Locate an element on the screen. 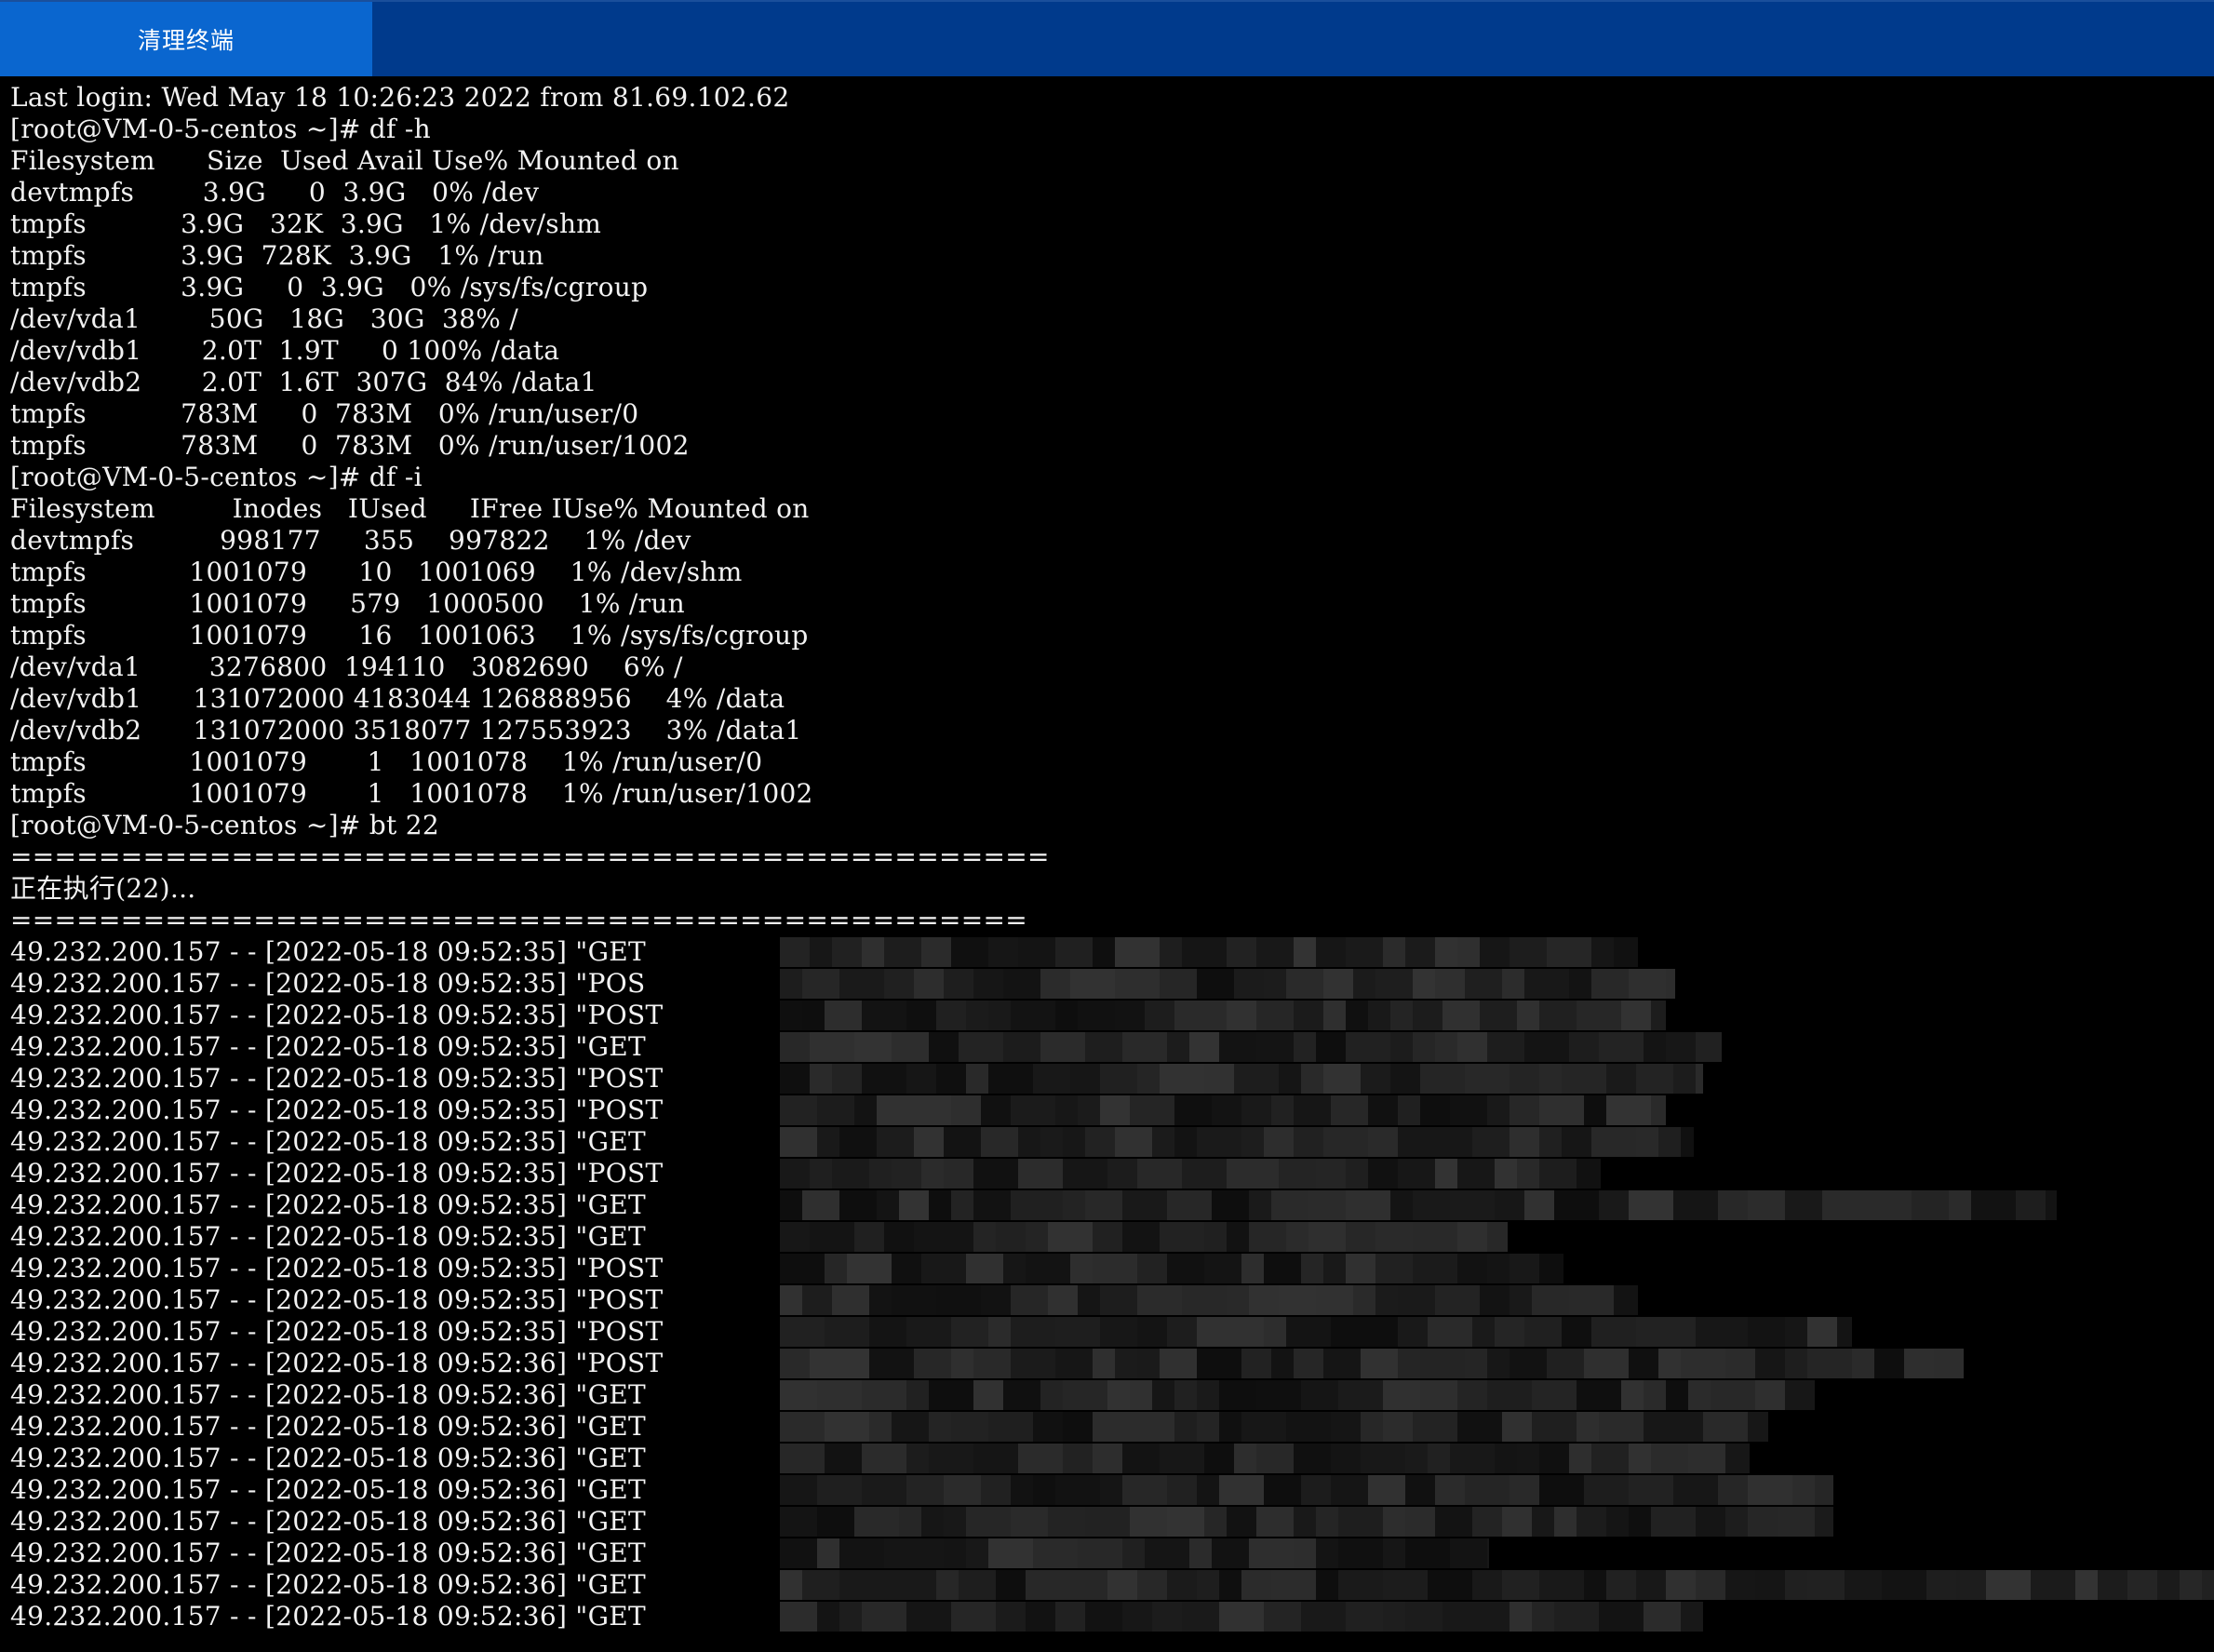 This screenshot has width=2214, height=1652. terminal-line: devtmpfs 998177 355 997822 1% /dev is located at coordinates (351, 541).